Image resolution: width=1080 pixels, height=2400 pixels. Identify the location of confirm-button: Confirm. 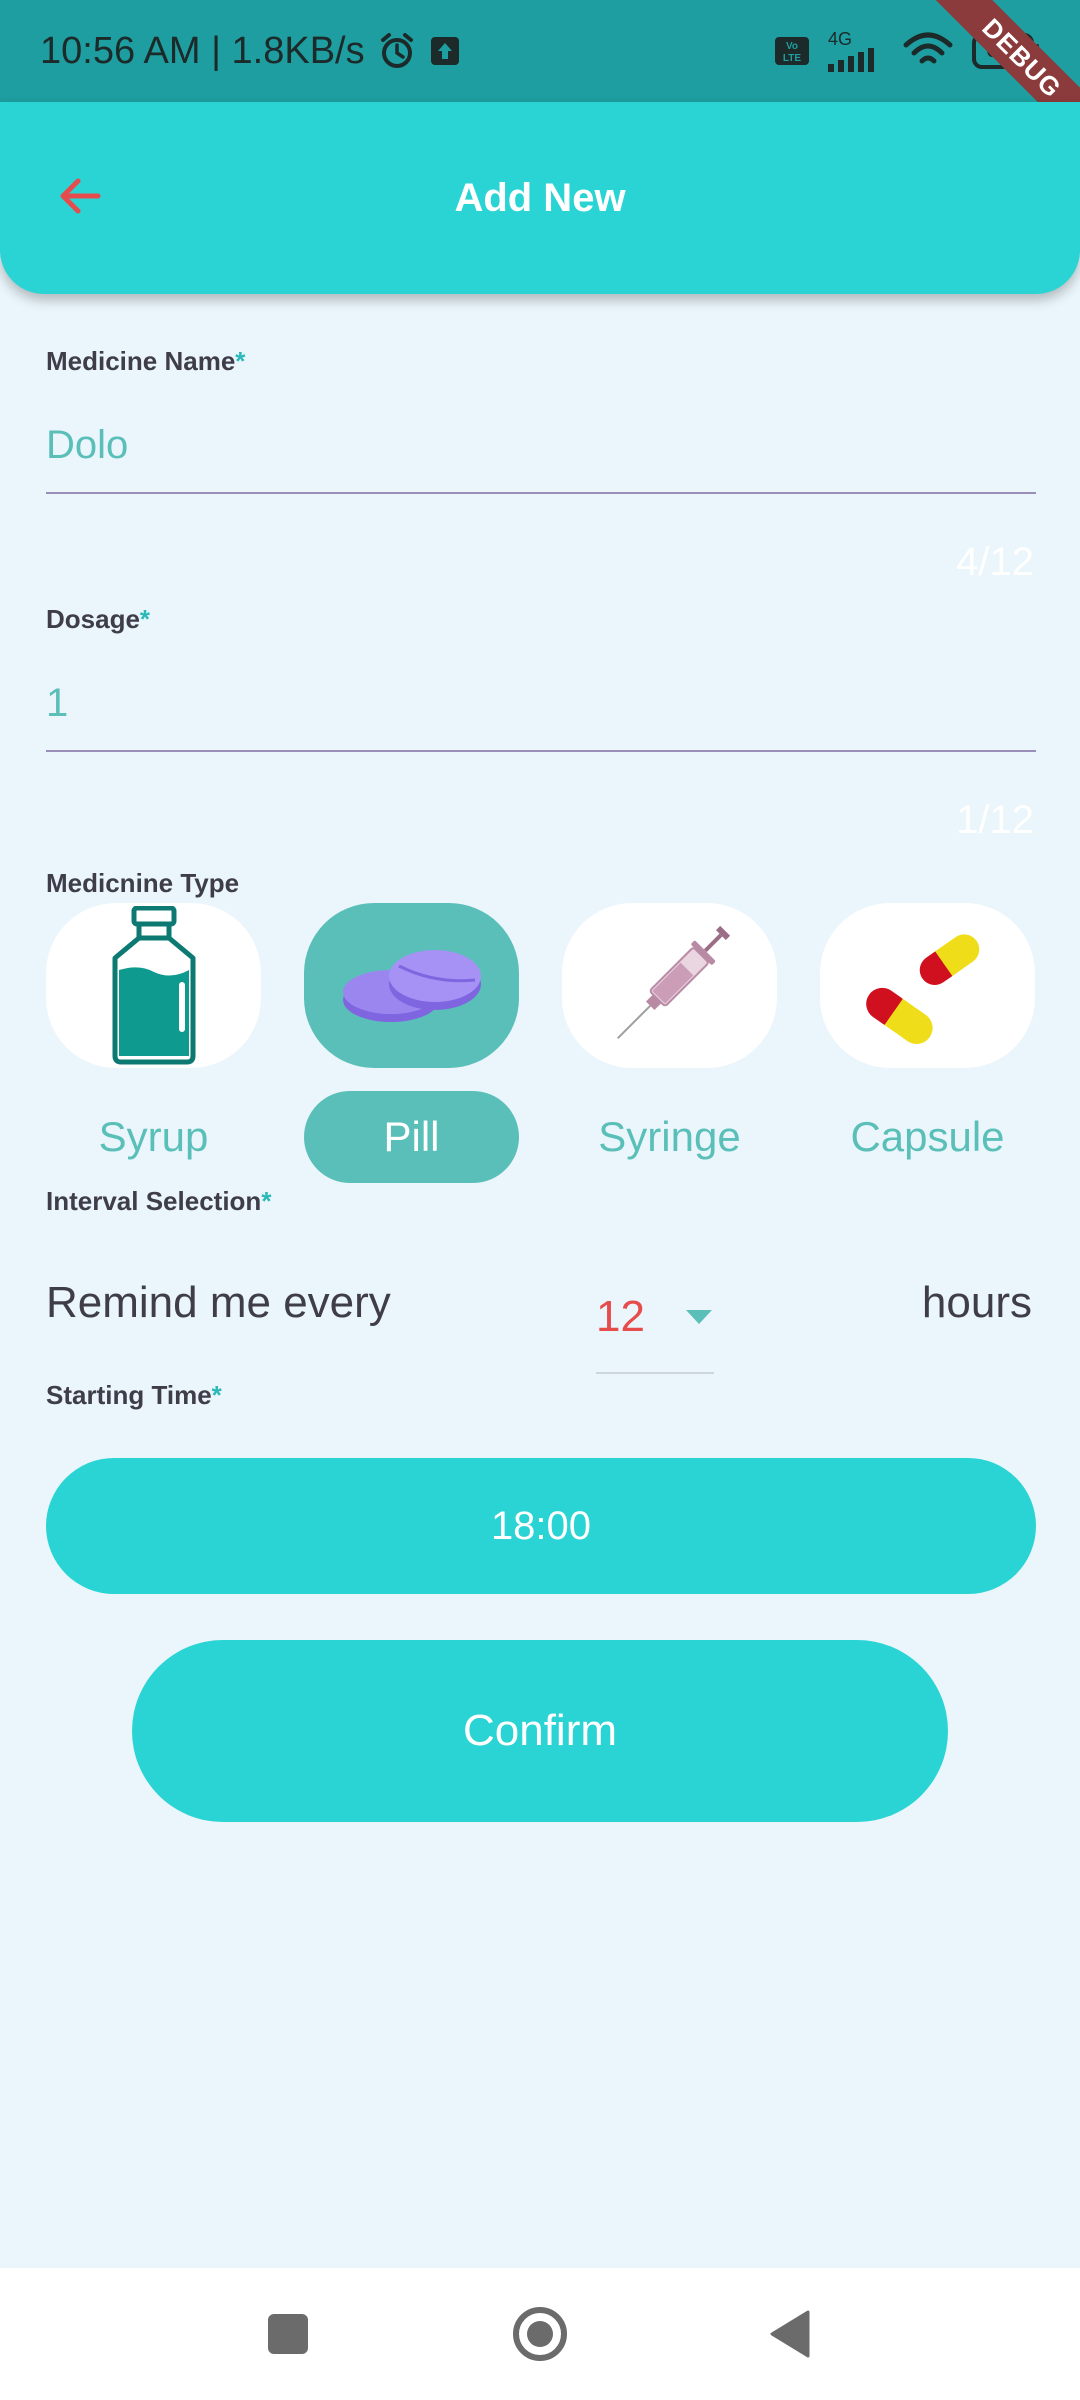
(540, 1731).